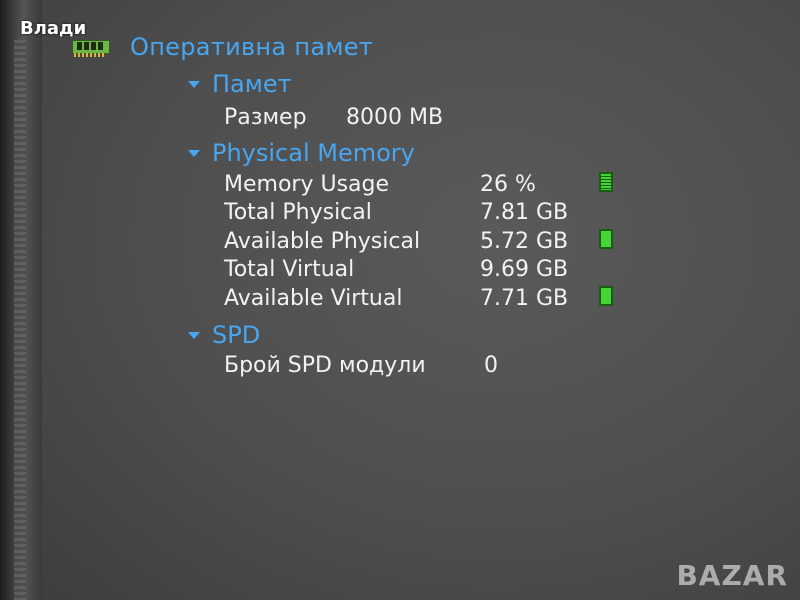 The width and height of the screenshot is (800, 600). I want to click on row-value: 5.72 GB, so click(524, 241).